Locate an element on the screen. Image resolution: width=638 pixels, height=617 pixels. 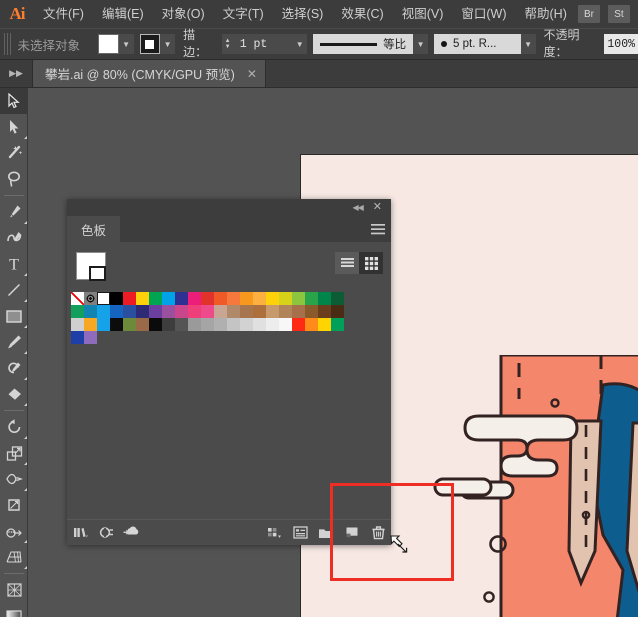
menu-window: 窗口(W) is located at coordinates (483, 14).